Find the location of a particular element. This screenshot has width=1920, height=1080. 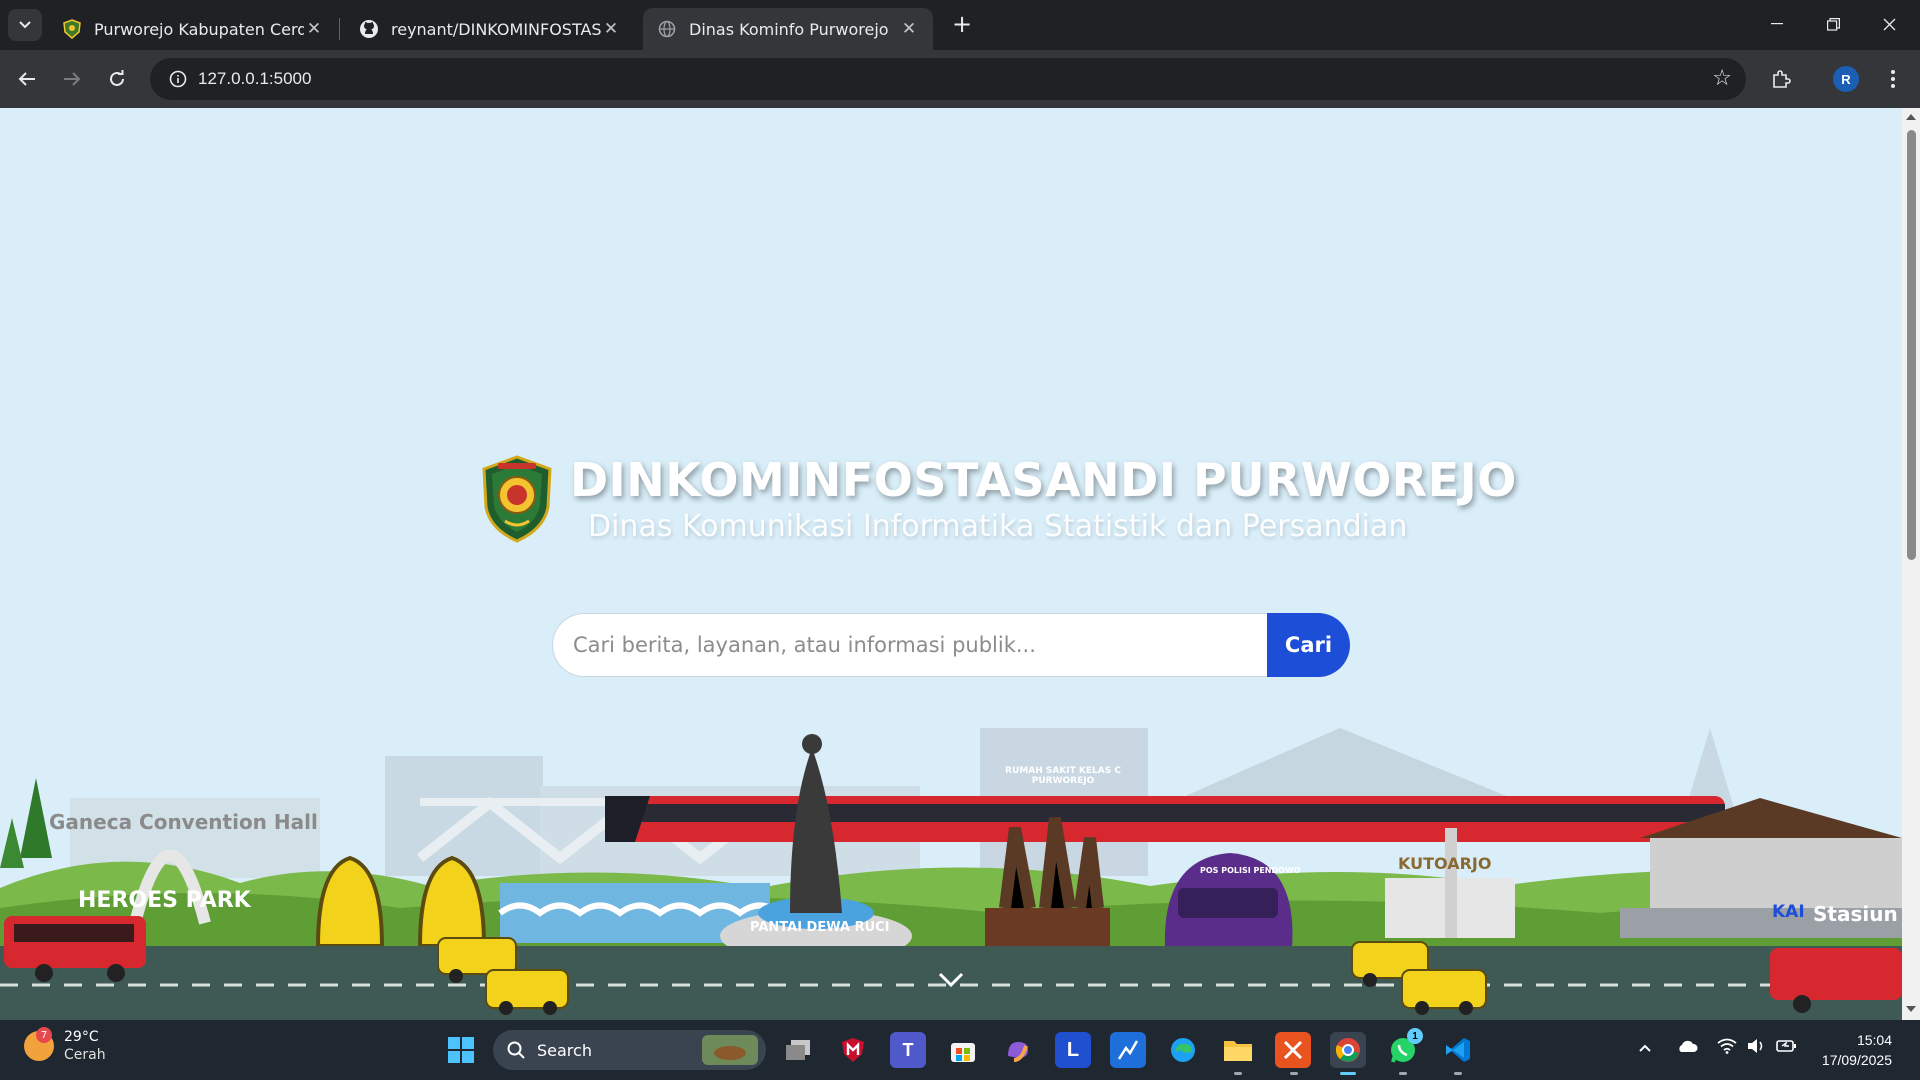

folder-icon is located at coordinates (1238, 1051).